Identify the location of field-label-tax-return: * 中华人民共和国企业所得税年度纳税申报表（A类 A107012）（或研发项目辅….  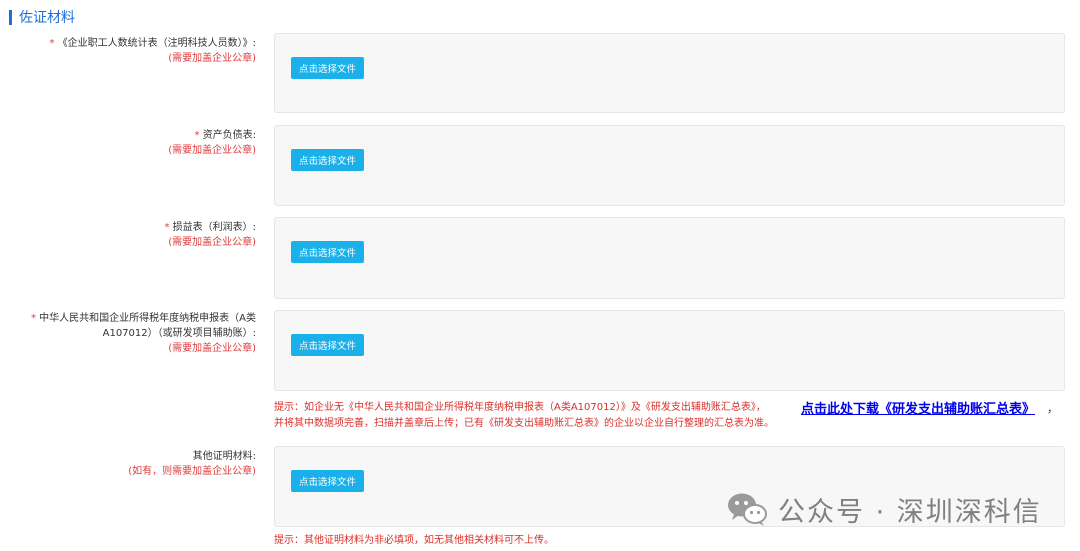
(143, 333).